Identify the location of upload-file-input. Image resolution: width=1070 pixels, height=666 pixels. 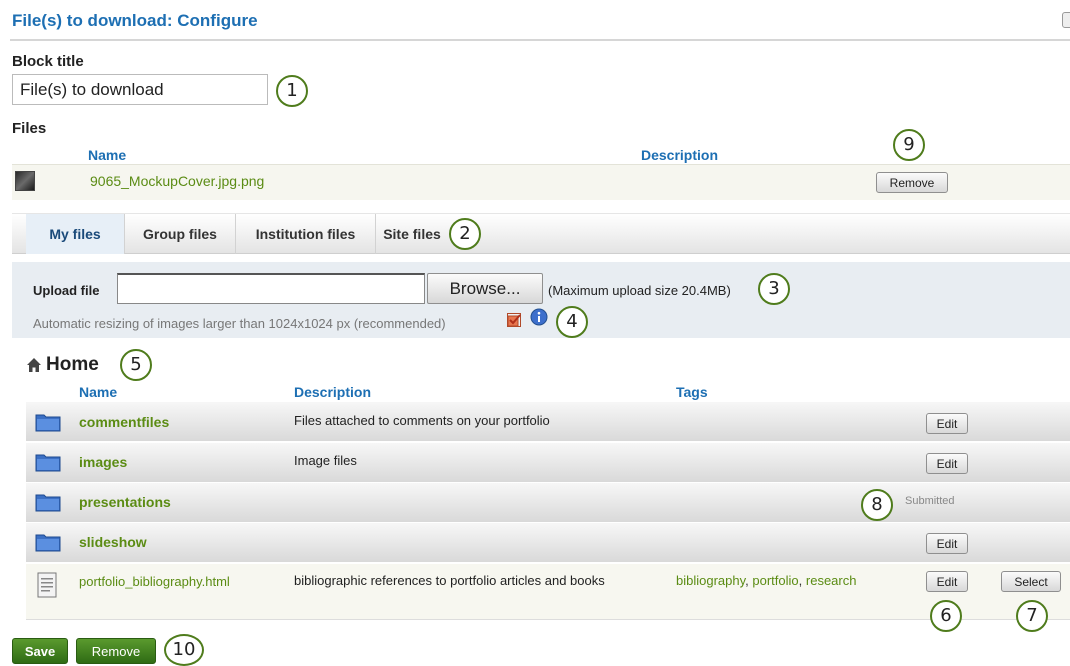
(271, 288).